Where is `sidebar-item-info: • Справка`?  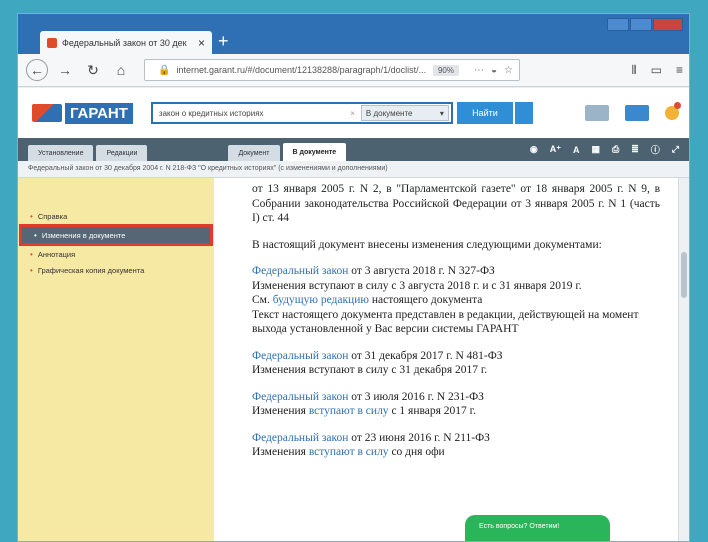 sidebar-item-info: • Справка is located at coordinates (116, 216).